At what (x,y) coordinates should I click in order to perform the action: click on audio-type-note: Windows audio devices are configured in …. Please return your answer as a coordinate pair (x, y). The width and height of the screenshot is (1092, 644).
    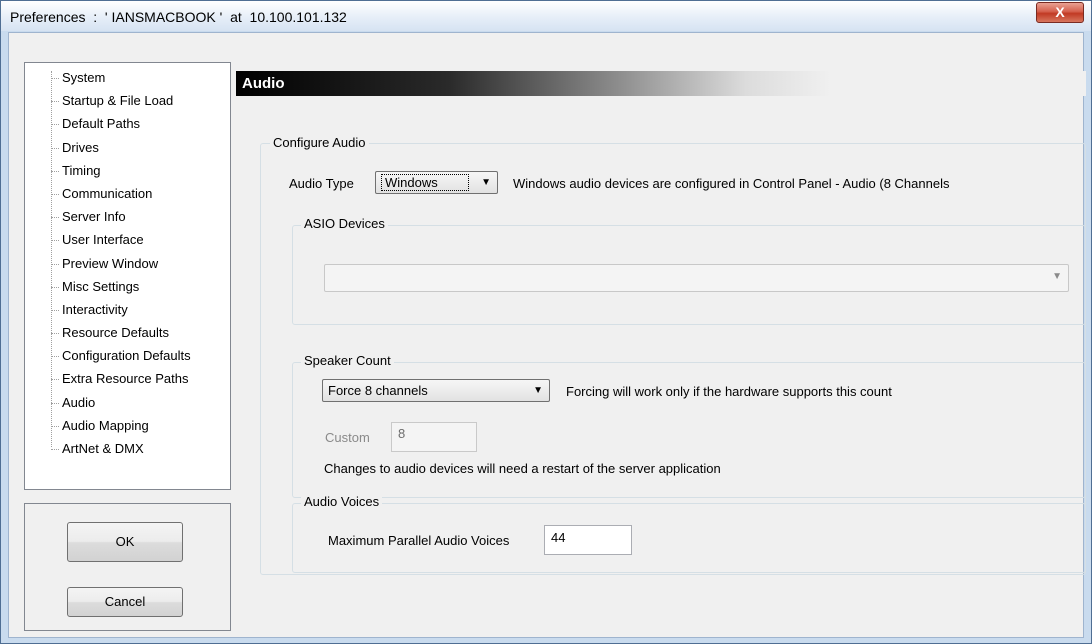
    Looking at the image, I should click on (731, 183).